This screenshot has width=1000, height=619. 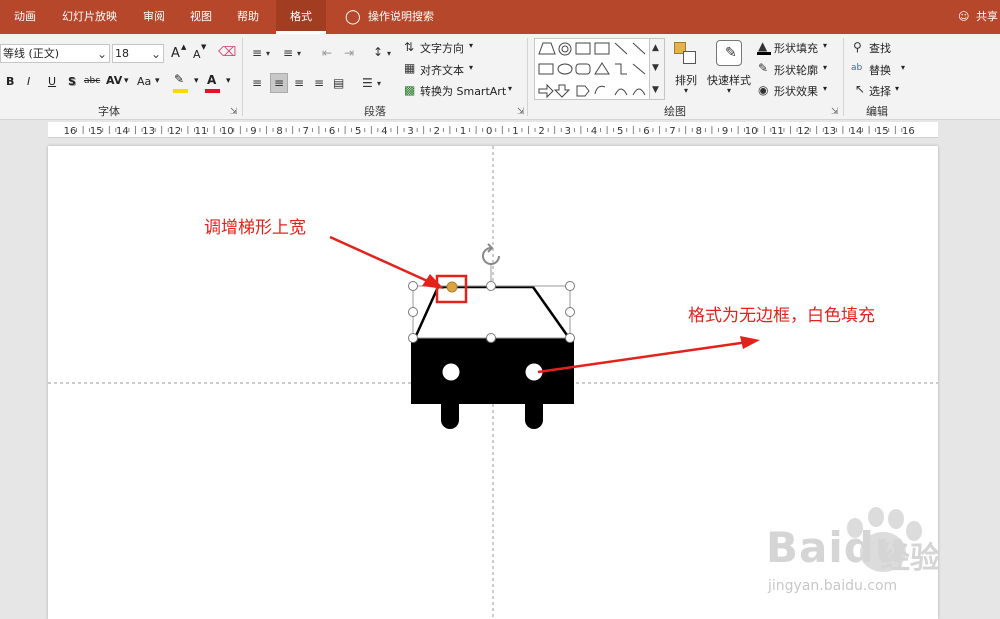 I want to click on align-right-icon: ≡, so click(x=299, y=83).